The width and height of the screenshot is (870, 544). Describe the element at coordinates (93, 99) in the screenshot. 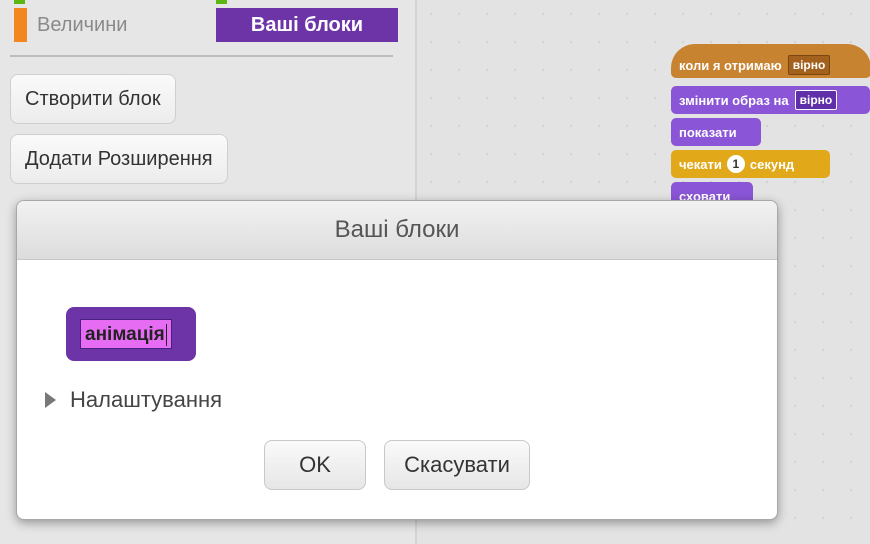

I see `make-block-button: Створити блок` at that location.